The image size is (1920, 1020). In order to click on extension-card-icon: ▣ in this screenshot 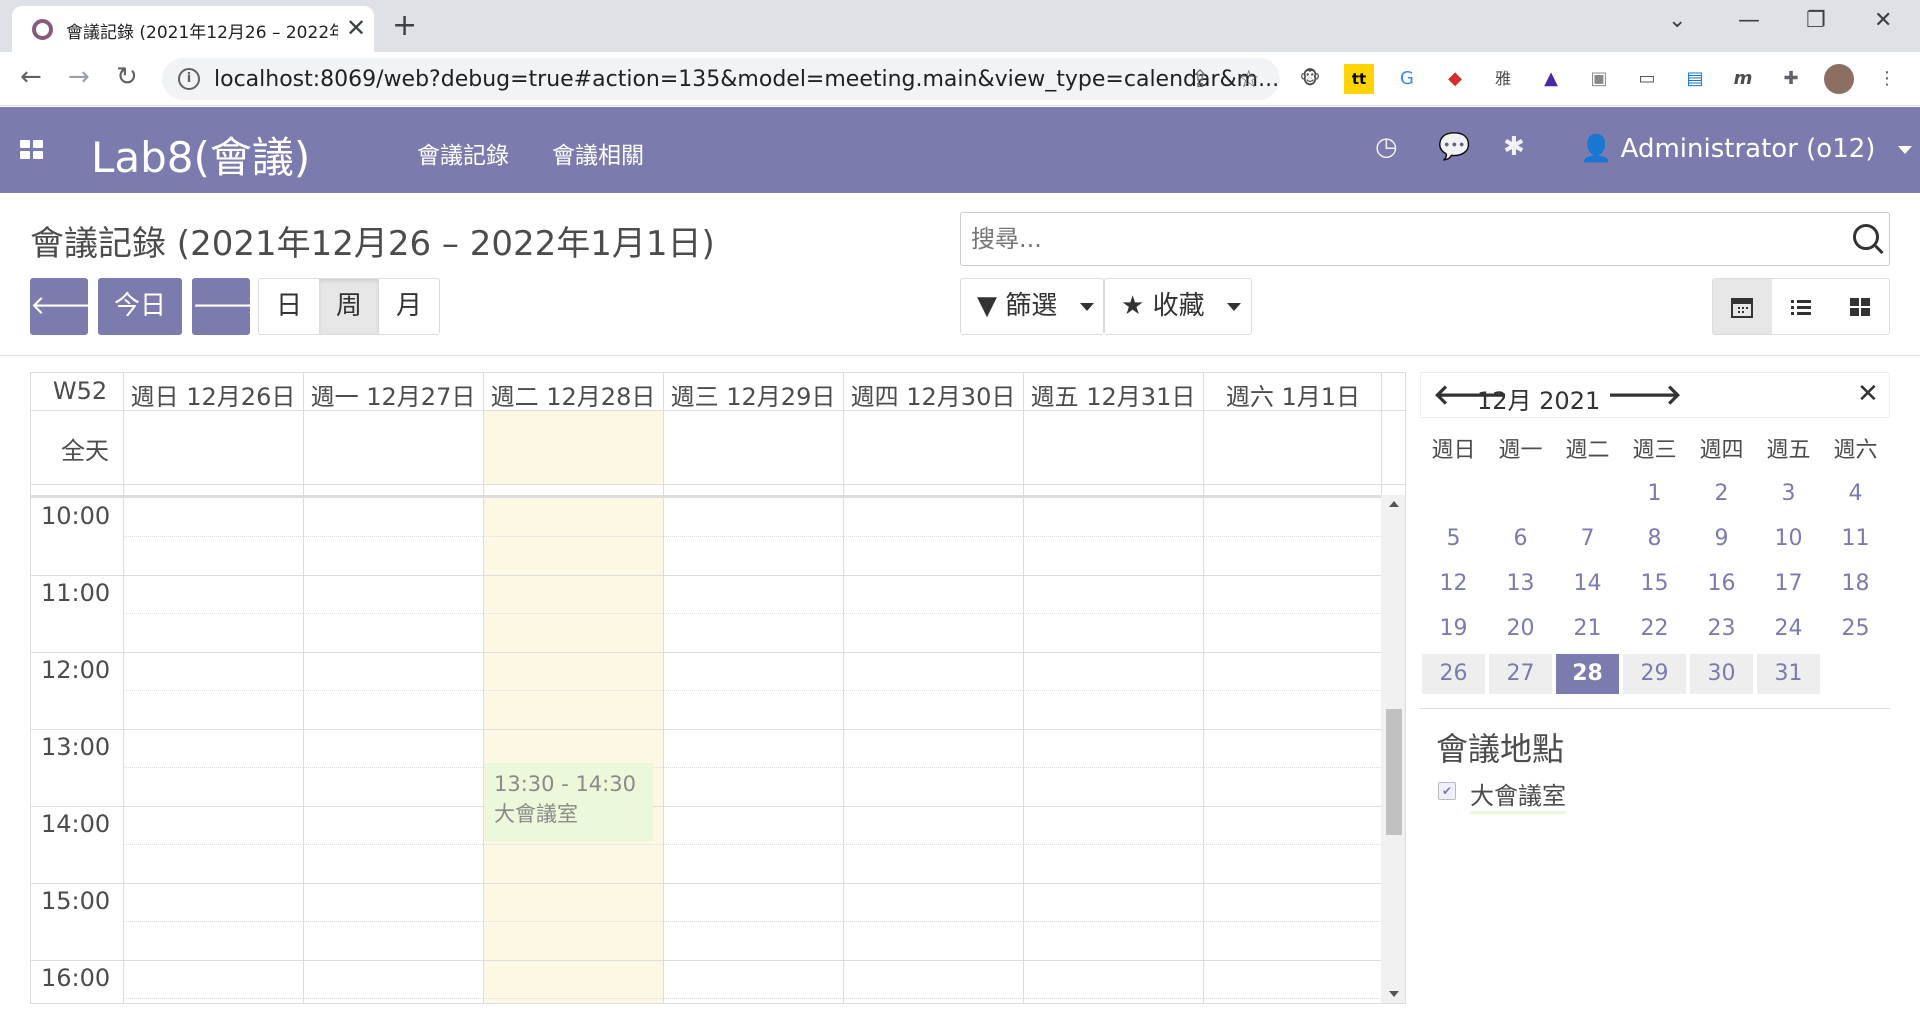, I will do `click(1599, 79)`.